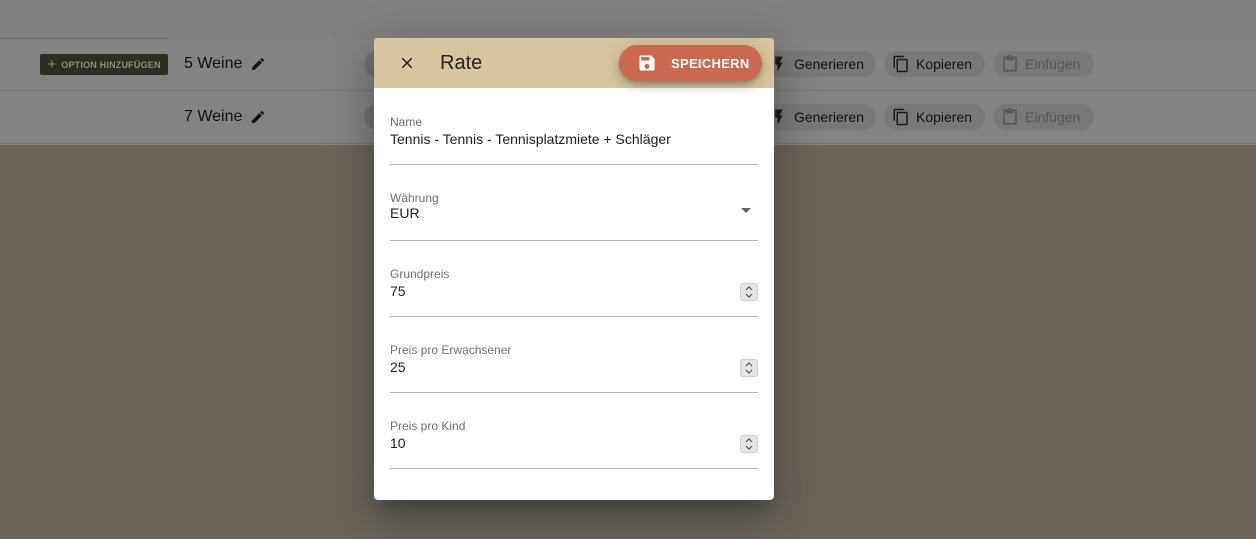 This screenshot has width=1256, height=539. I want to click on save-label: SPEICHERN, so click(710, 63).